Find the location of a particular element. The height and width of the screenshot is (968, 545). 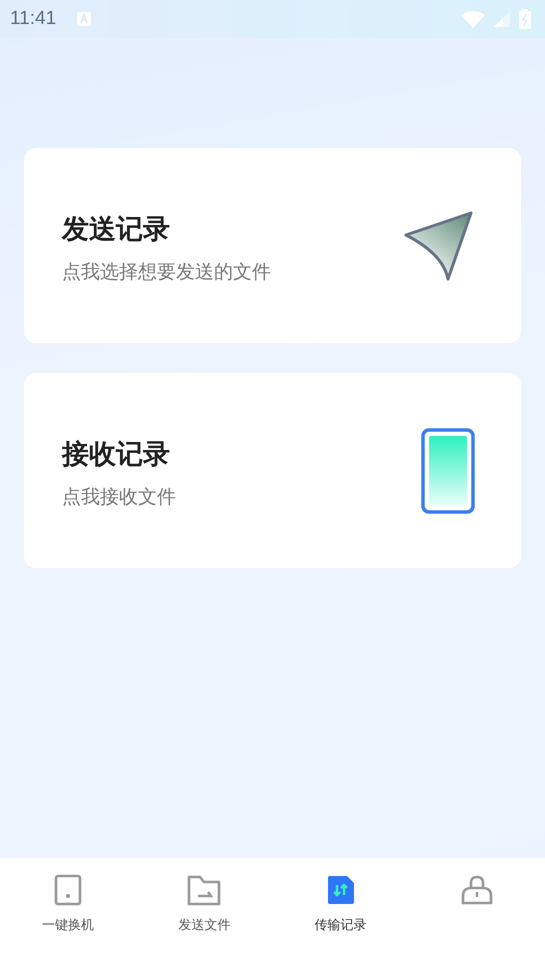

card-subtitle: 点我接收文件 is located at coordinates (119, 497).